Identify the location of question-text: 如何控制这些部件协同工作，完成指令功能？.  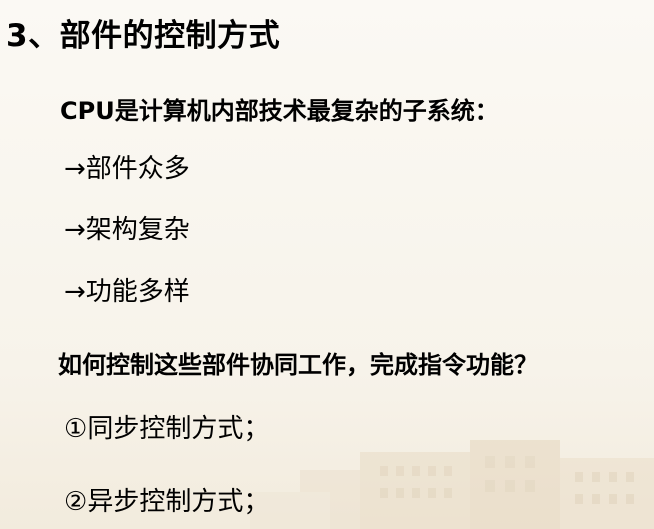
(298, 365).